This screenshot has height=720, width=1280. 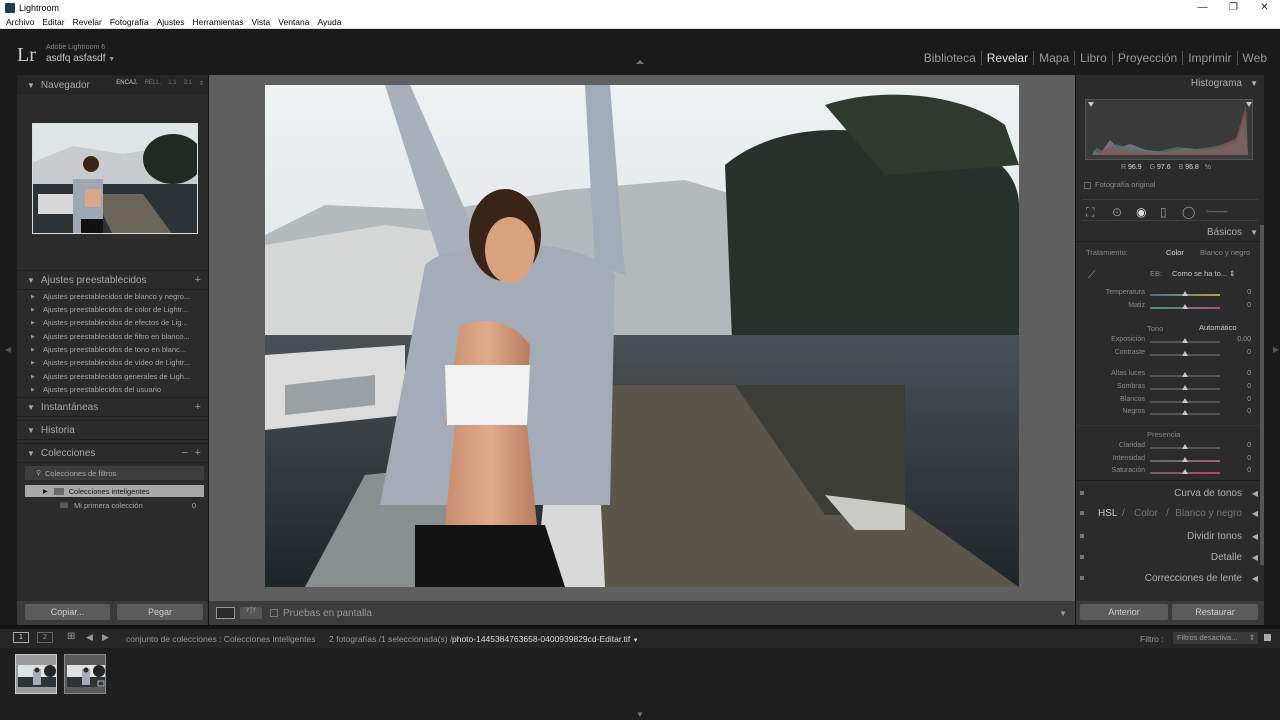 I want to click on wb-select: Como se ha to... ⇕, so click(x=1203, y=273).